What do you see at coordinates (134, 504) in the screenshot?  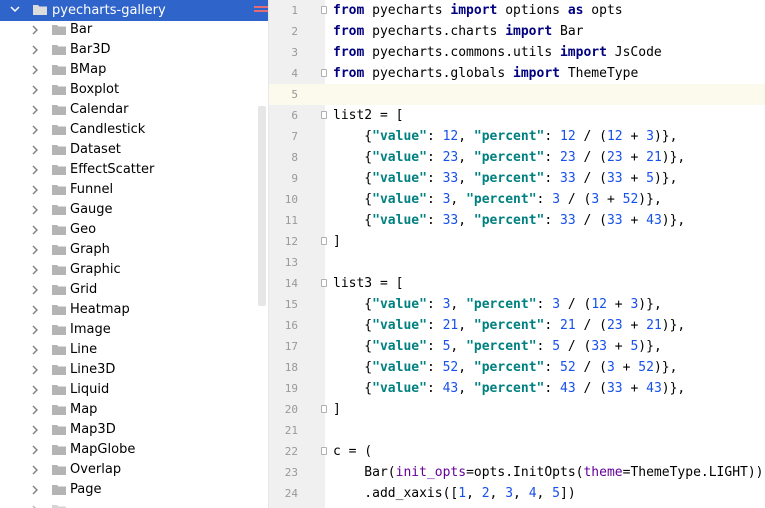 I see `tree-item-parallel: Parallel` at bounding box center [134, 504].